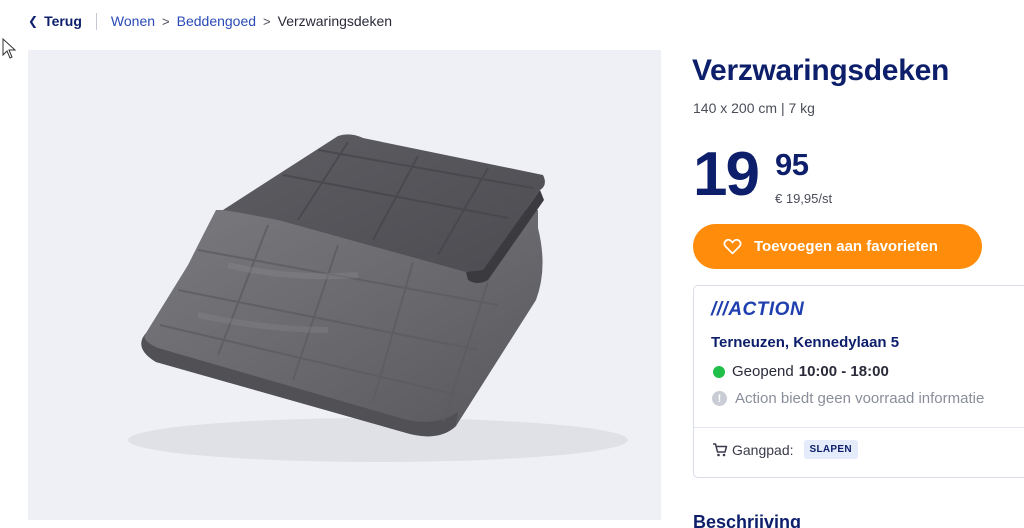 This screenshot has width=1024, height=528. Describe the element at coordinates (792, 164) in the screenshot. I see `price-decimals: 95` at that location.